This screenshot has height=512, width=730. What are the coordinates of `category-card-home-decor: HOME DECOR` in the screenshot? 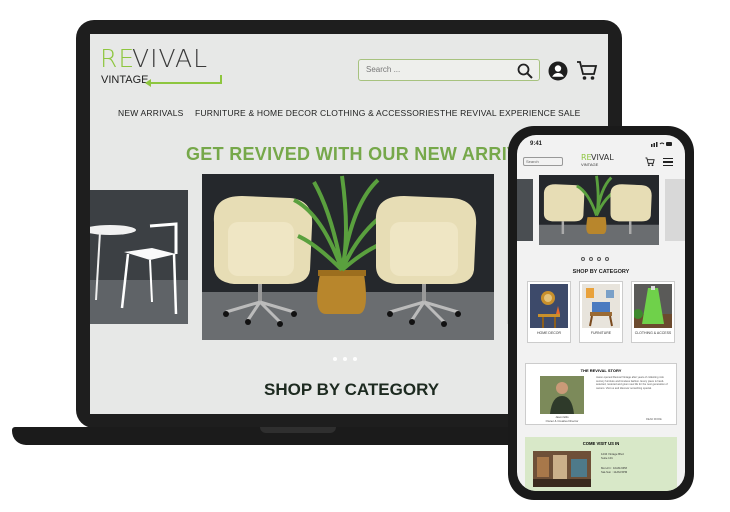 It's located at (549, 312).